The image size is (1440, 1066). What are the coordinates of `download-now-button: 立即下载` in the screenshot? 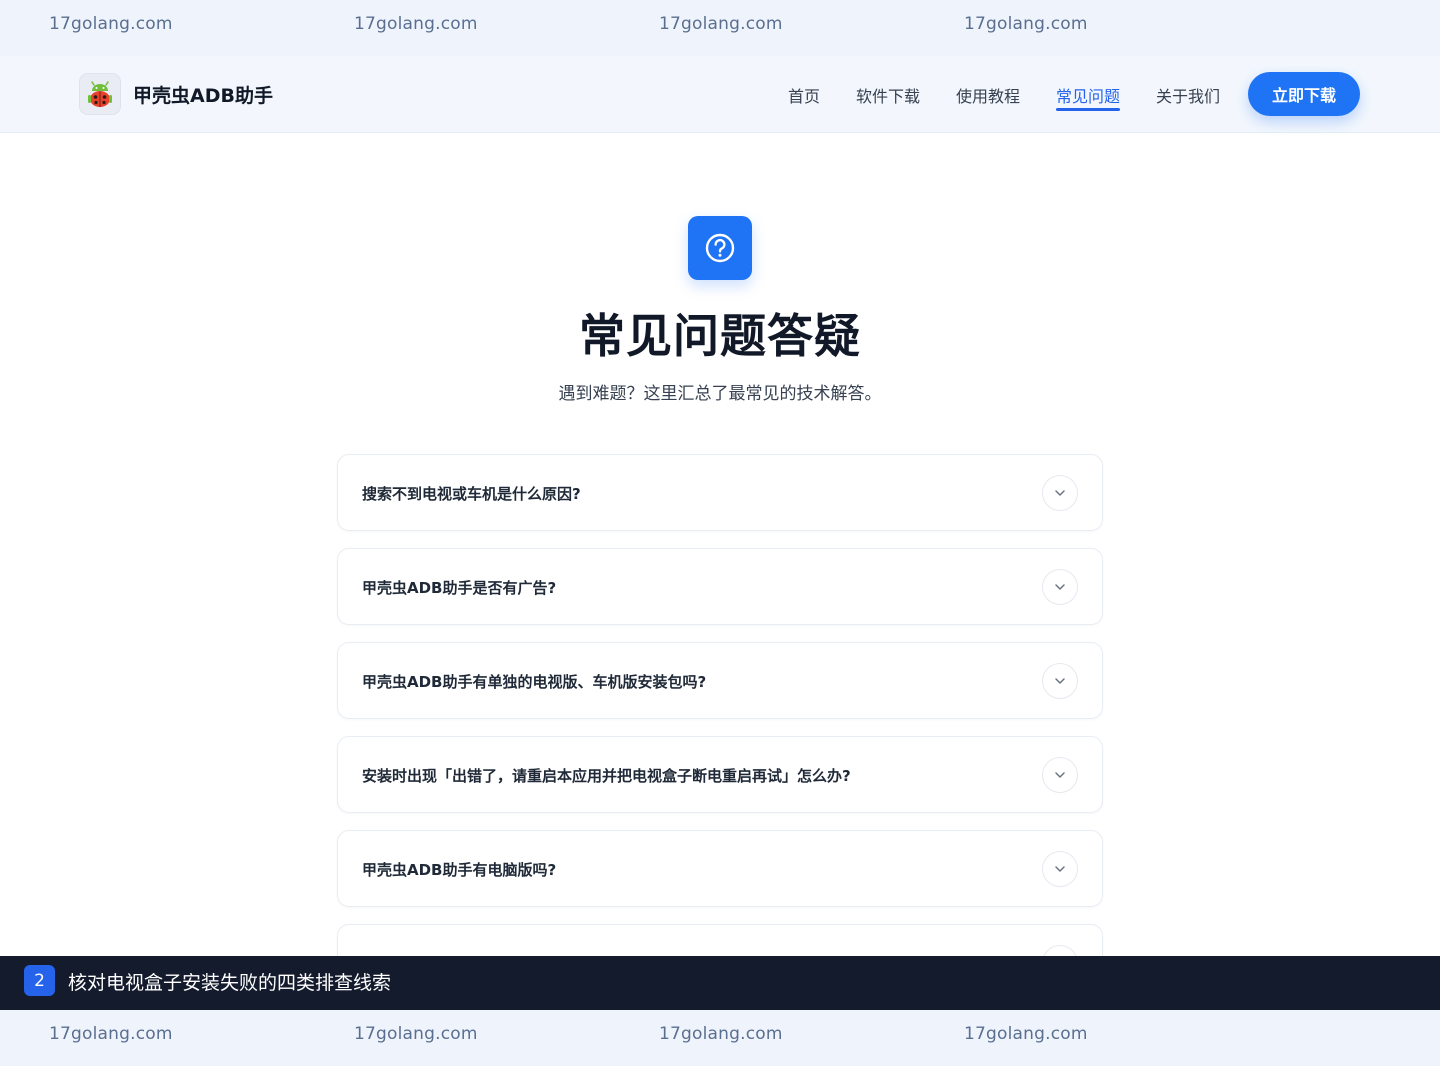 It's located at (1304, 94).